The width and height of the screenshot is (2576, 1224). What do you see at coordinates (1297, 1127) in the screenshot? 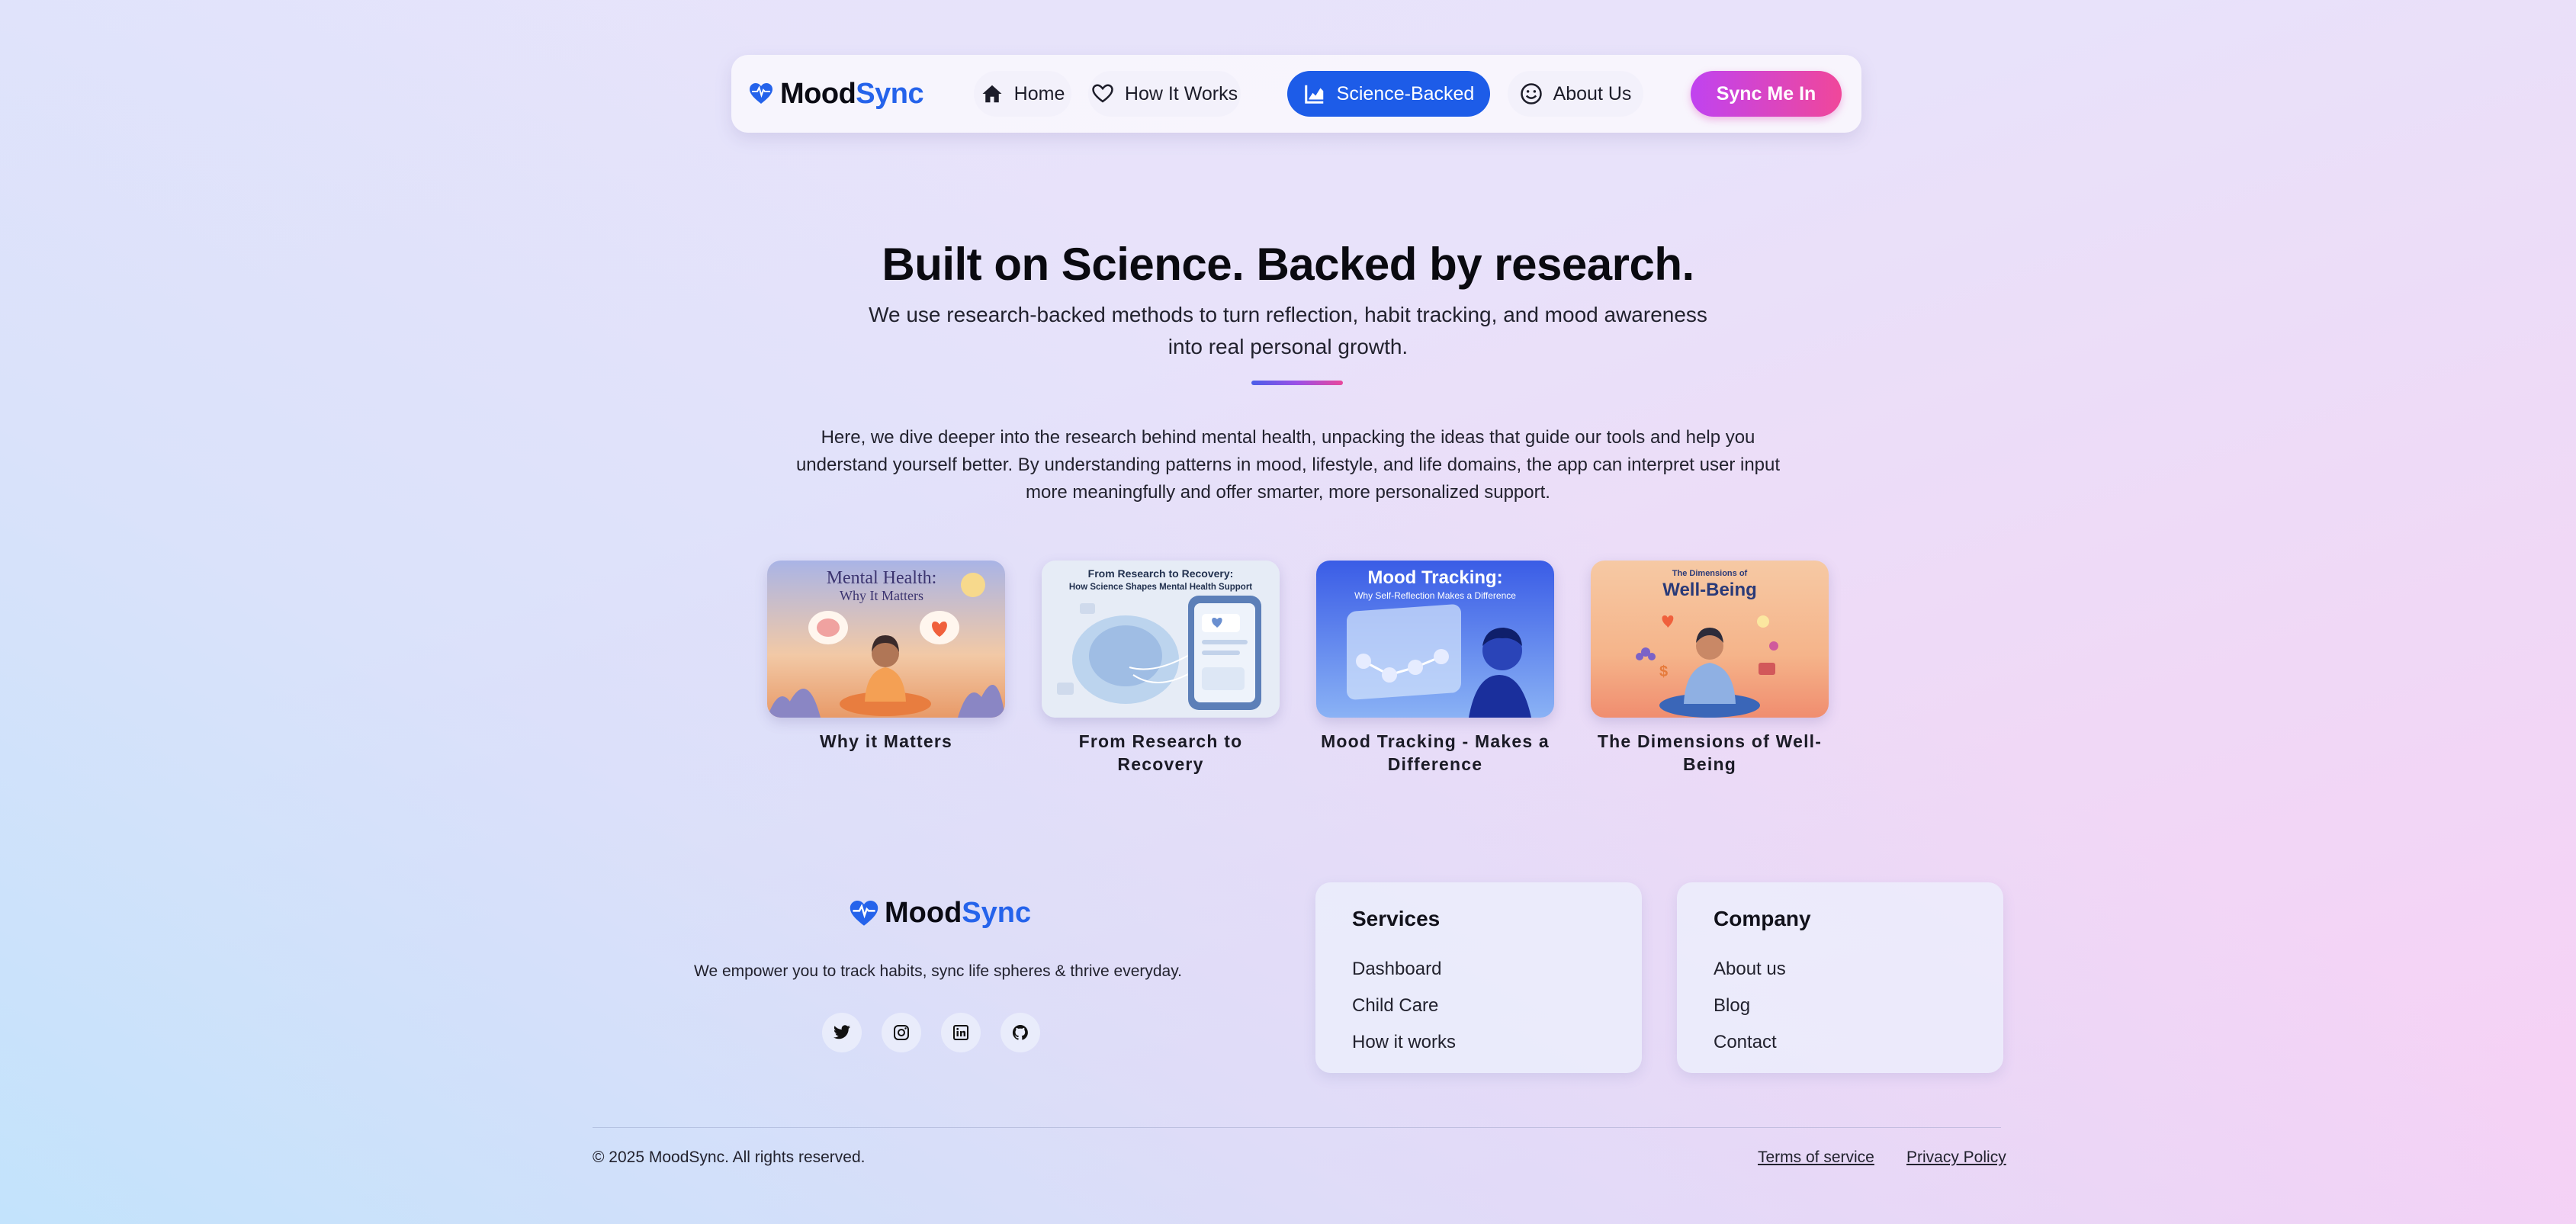
I see `footer-divider` at bounding box center [1297, 1127].